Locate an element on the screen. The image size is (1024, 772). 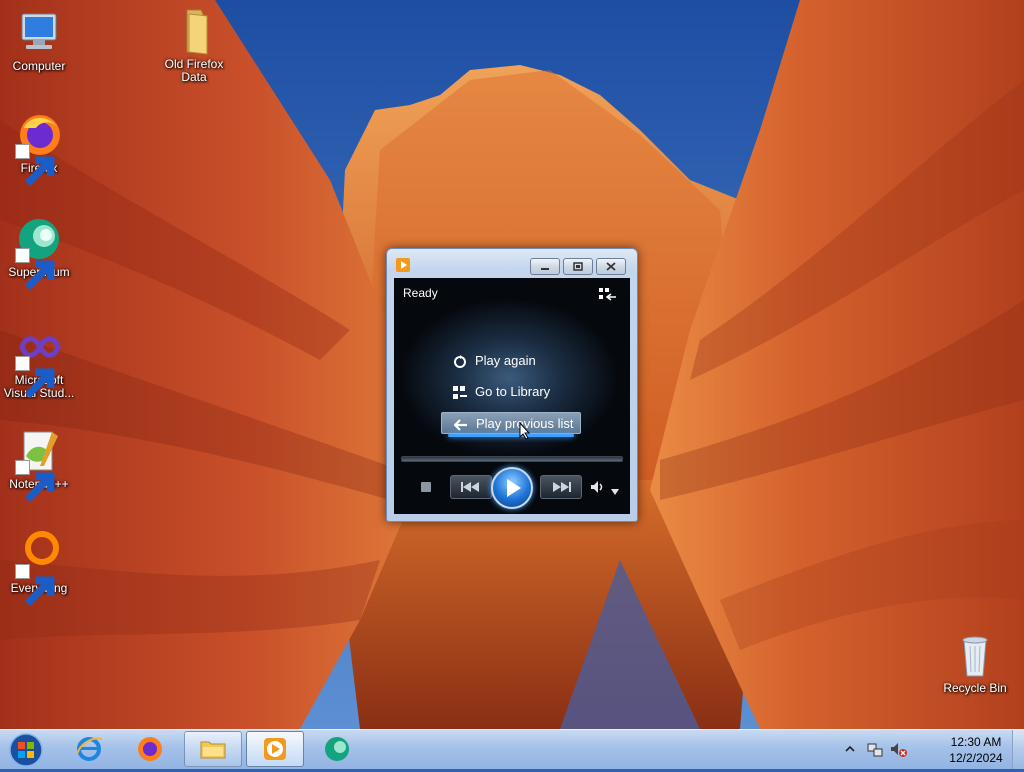
clock-date: 12/2/2024 is located at coordinates (976, 758).